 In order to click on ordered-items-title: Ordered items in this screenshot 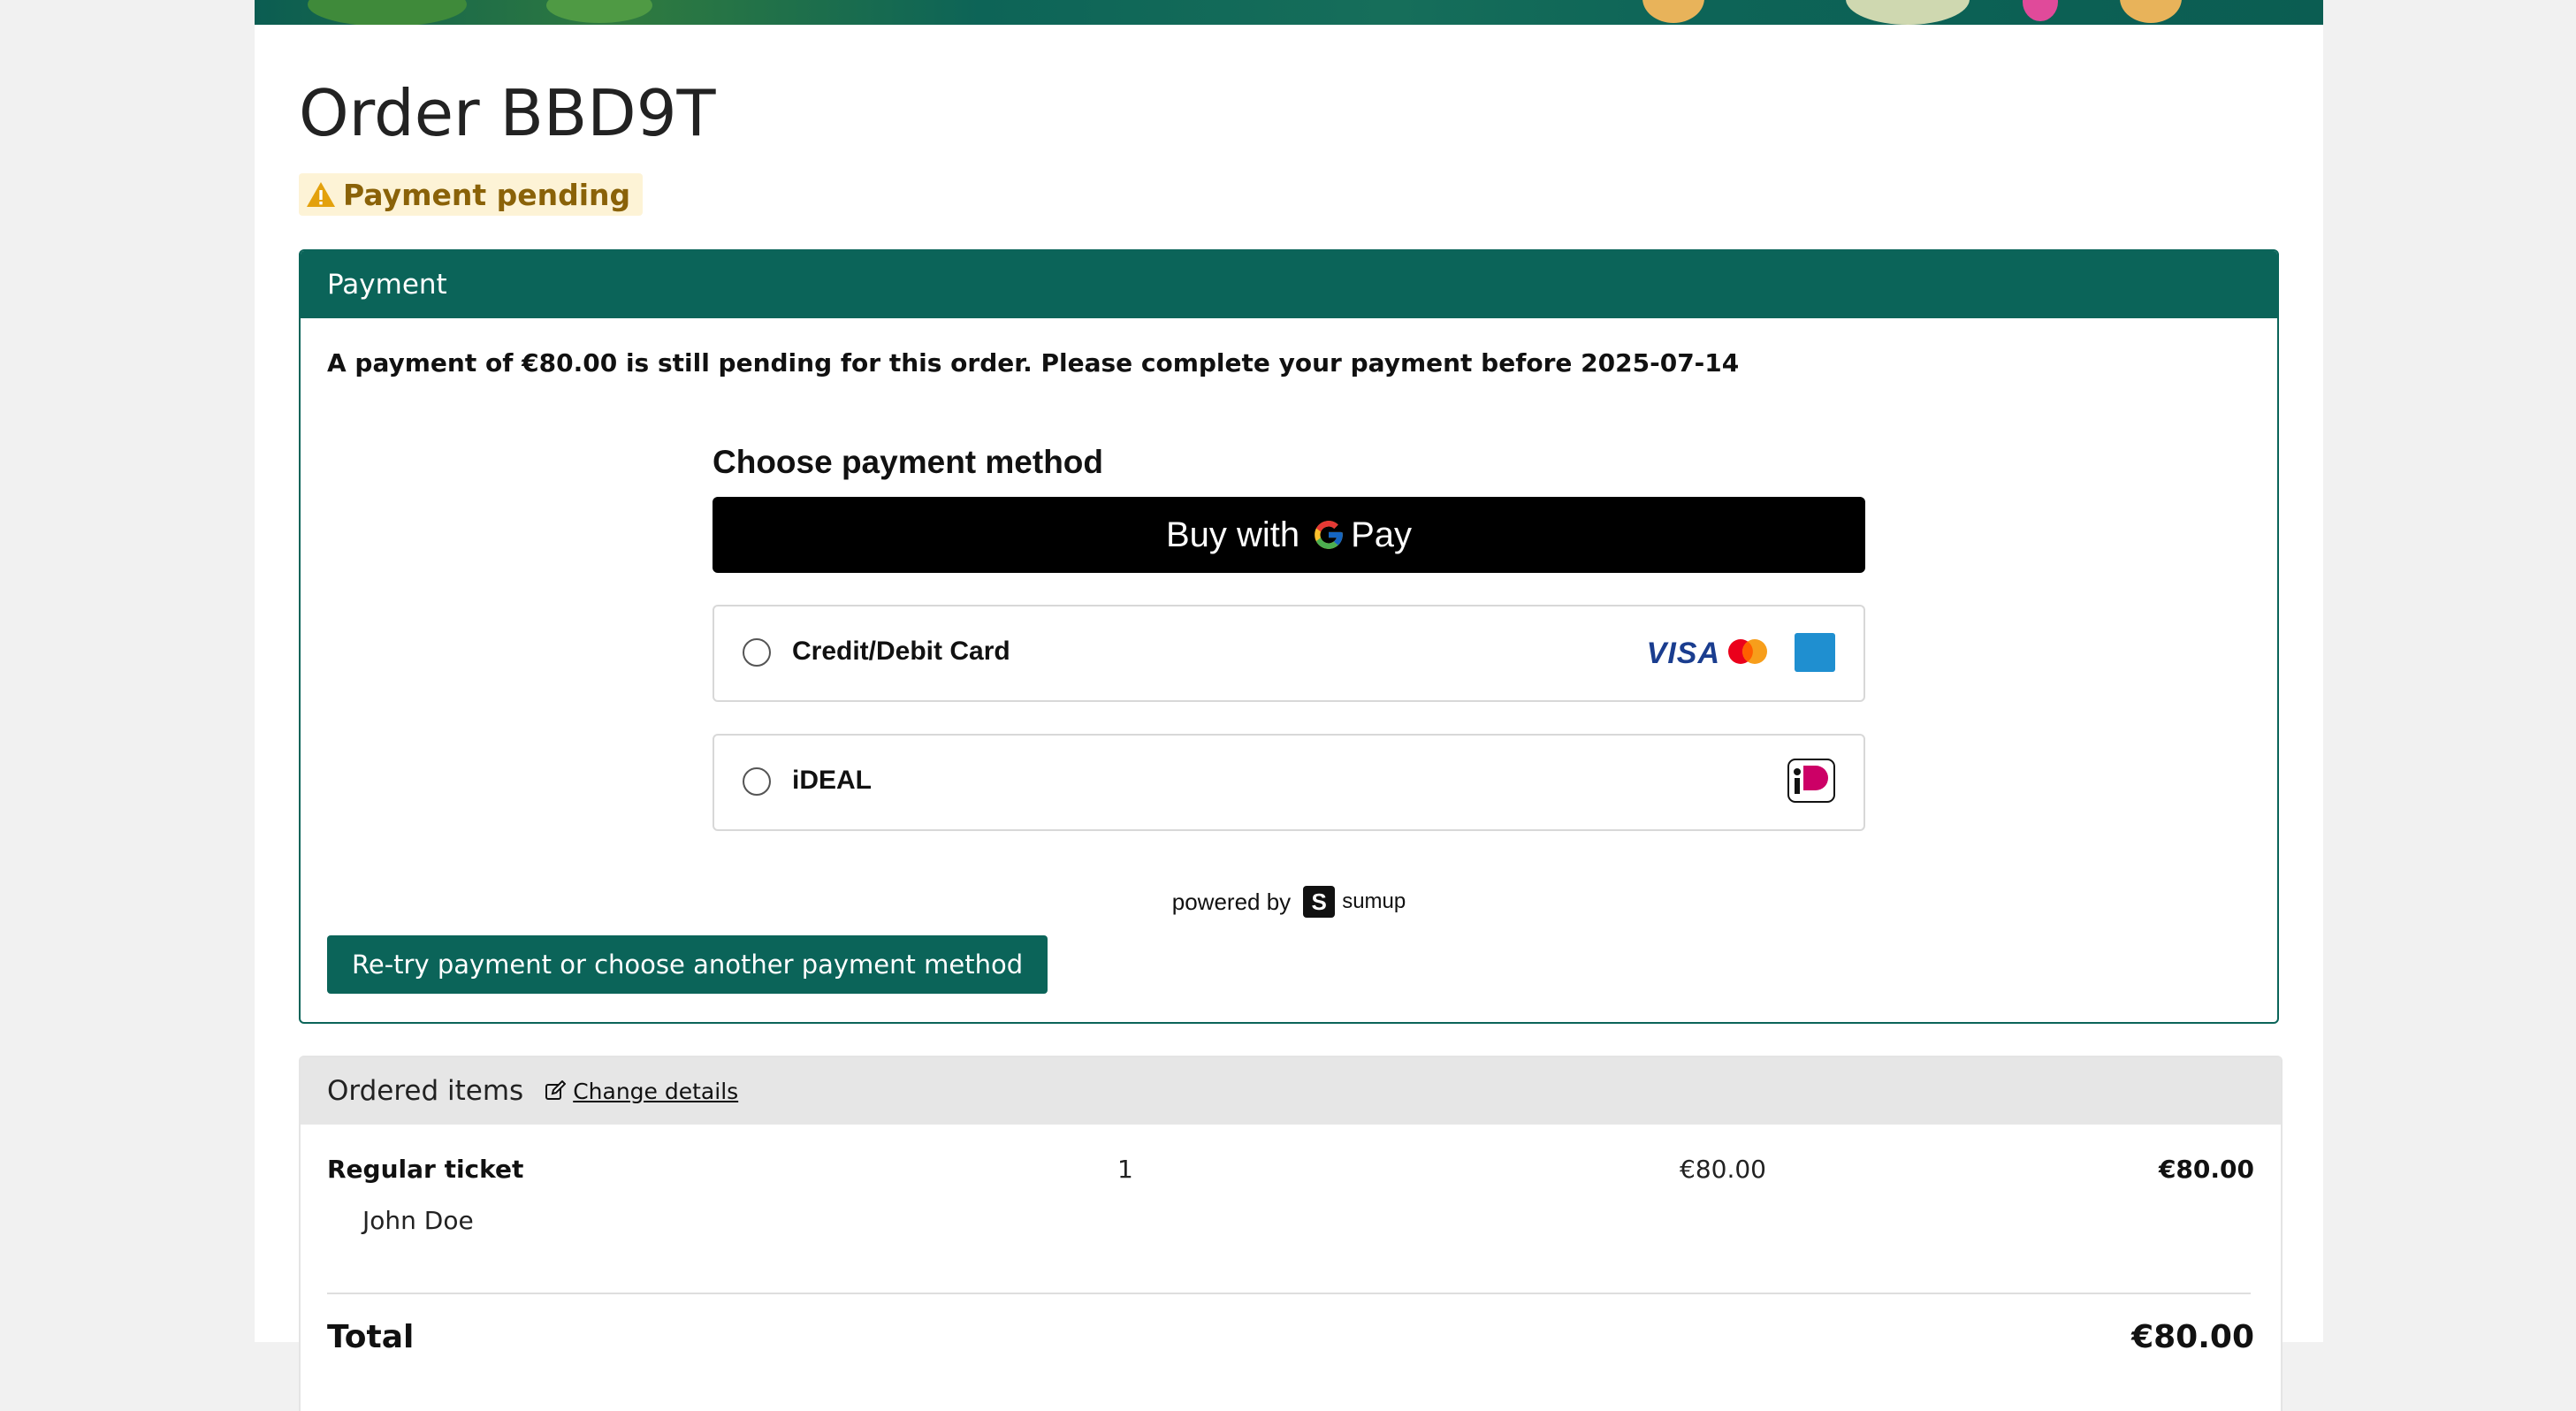, I will do `click(425, 1091)`.